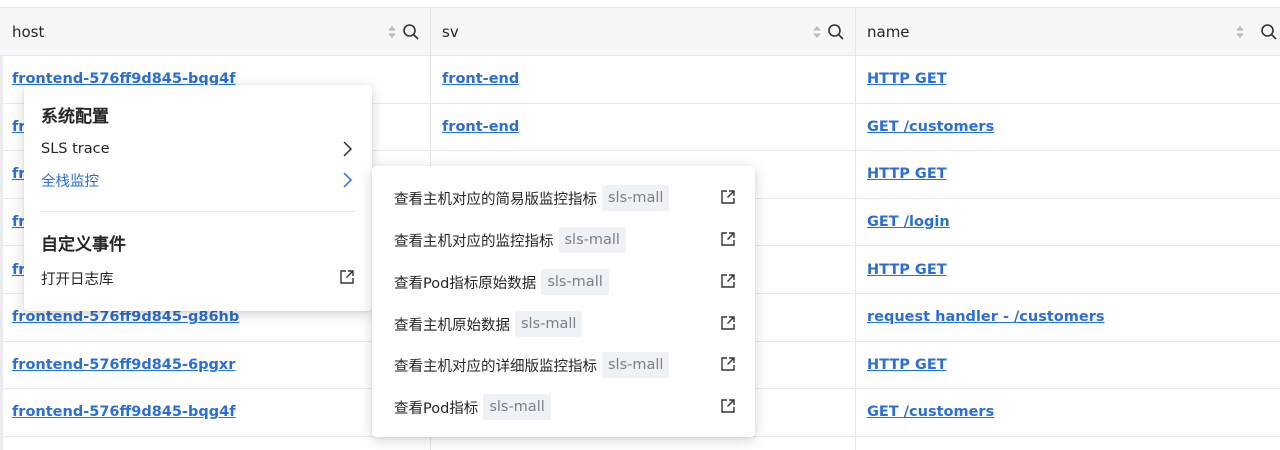  I want to click on table-cell-host: frontend-576ff9d845-6pgxr, so click(215, 365).